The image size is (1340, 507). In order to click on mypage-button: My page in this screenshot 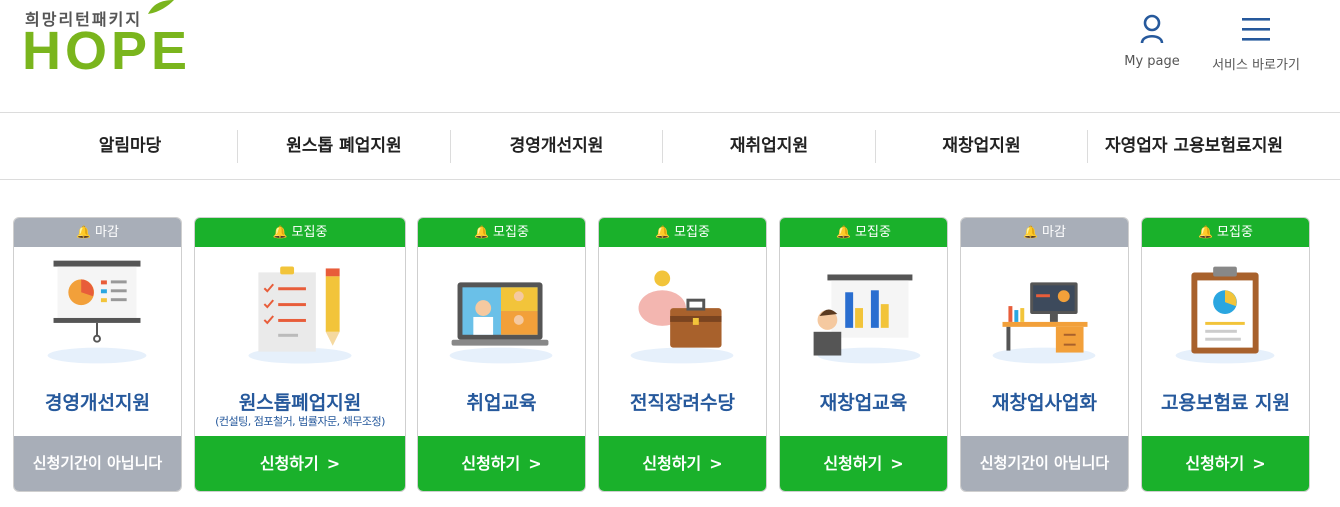, I will do `click(1152, 41)`.